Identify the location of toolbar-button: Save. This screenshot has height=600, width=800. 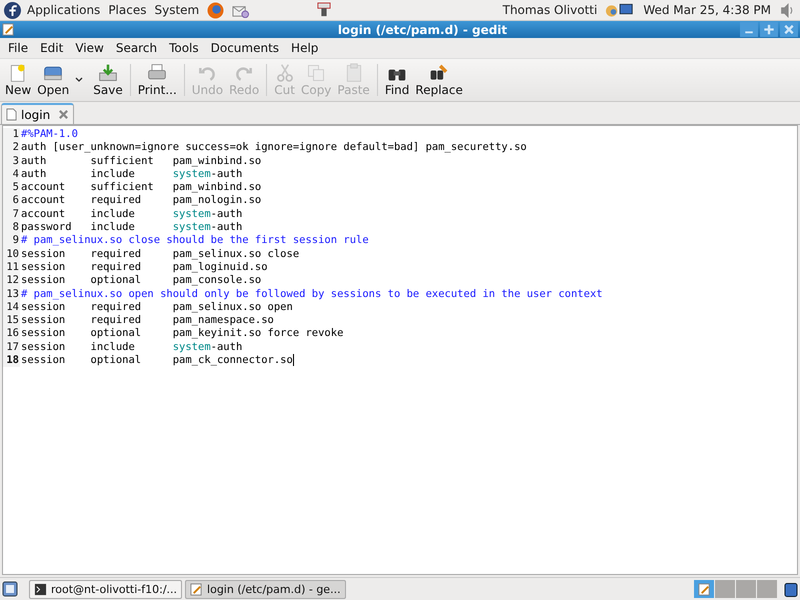
(108, 80).